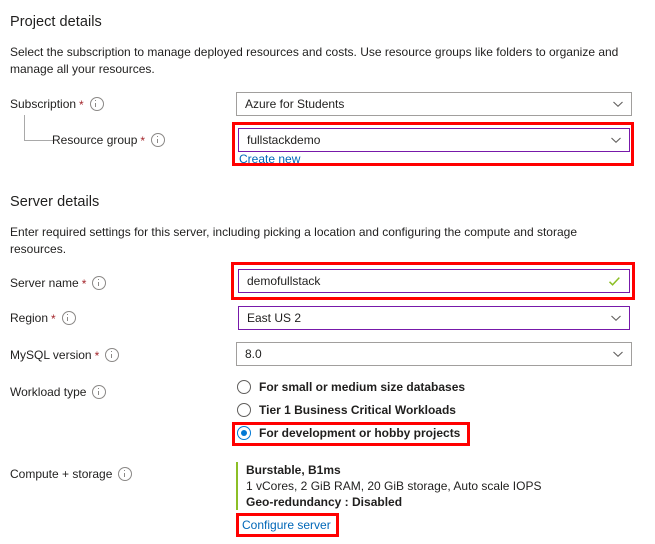 The height and width of the screenshot is (544, 655). What do you see at coordinates (284, 281) in the screenshot?
I see `server-name-value: demofullstack` at bounding box center [284, 281].